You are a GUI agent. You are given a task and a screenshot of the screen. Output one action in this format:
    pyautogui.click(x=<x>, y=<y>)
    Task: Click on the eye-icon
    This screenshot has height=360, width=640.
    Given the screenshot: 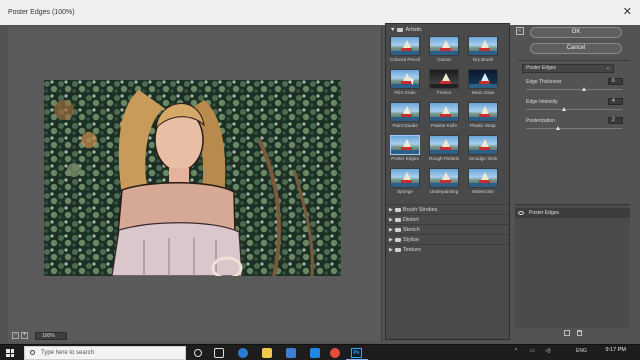 What is the action you would take?
    pyautogui.click(x=521, y=213)
    